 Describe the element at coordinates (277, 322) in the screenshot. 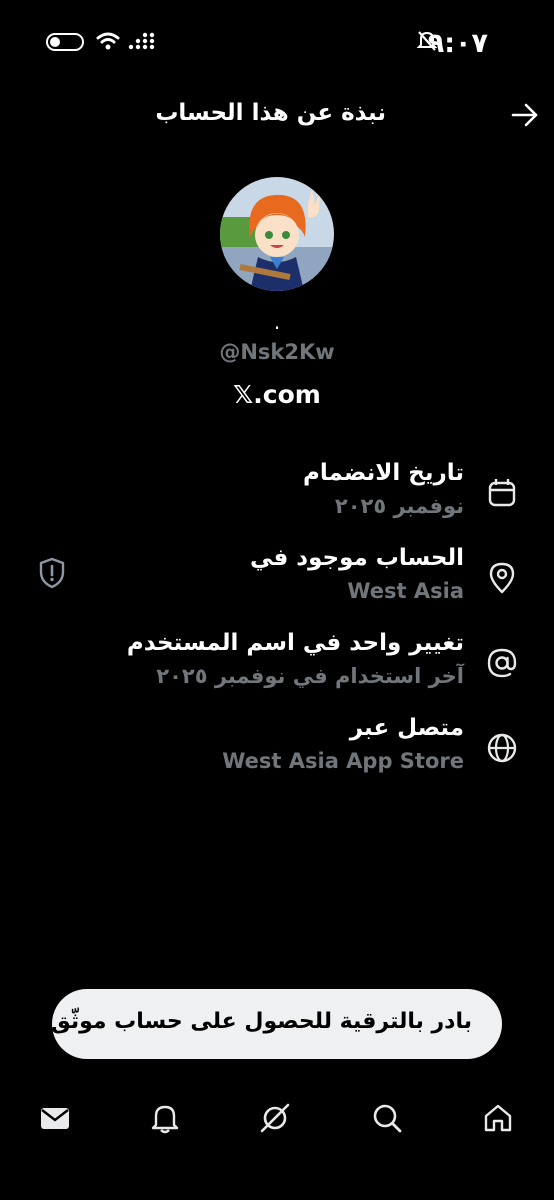

I see `display-name: .` at that location.